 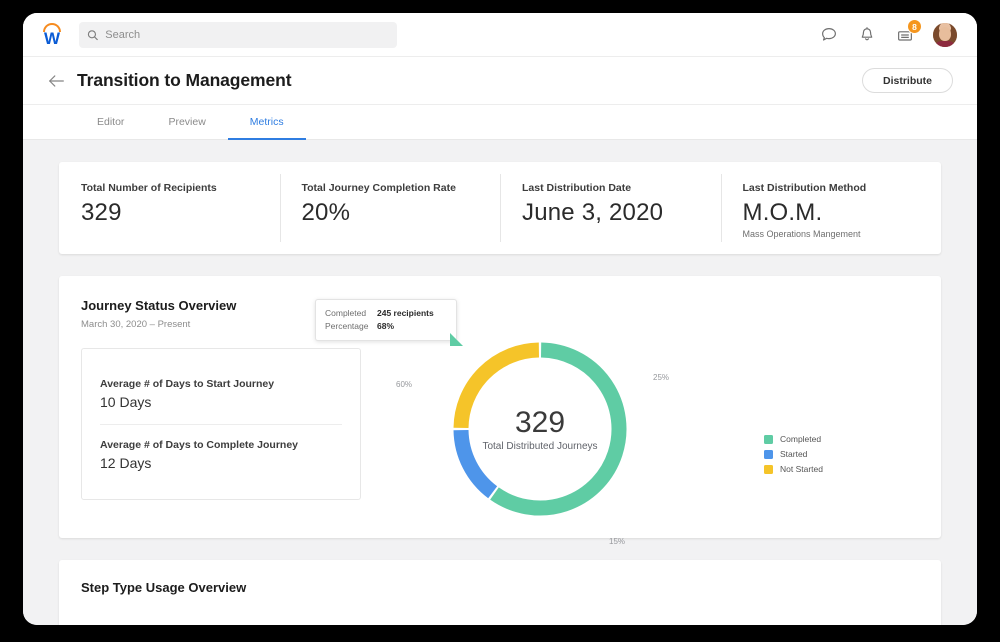 I want to click on logo-letter: W, so click(x=52, y=38).